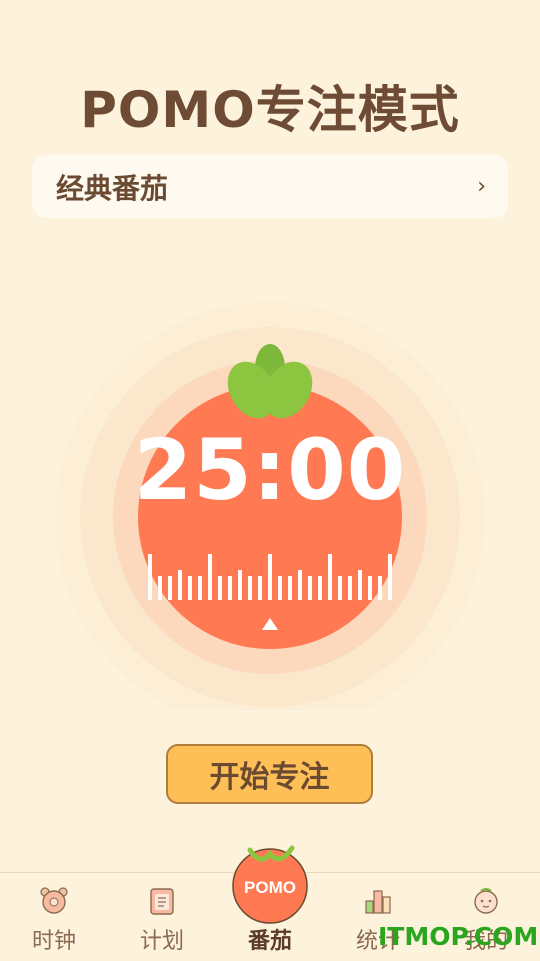  I want to click on tab-label: 计划, so click(161, 941).